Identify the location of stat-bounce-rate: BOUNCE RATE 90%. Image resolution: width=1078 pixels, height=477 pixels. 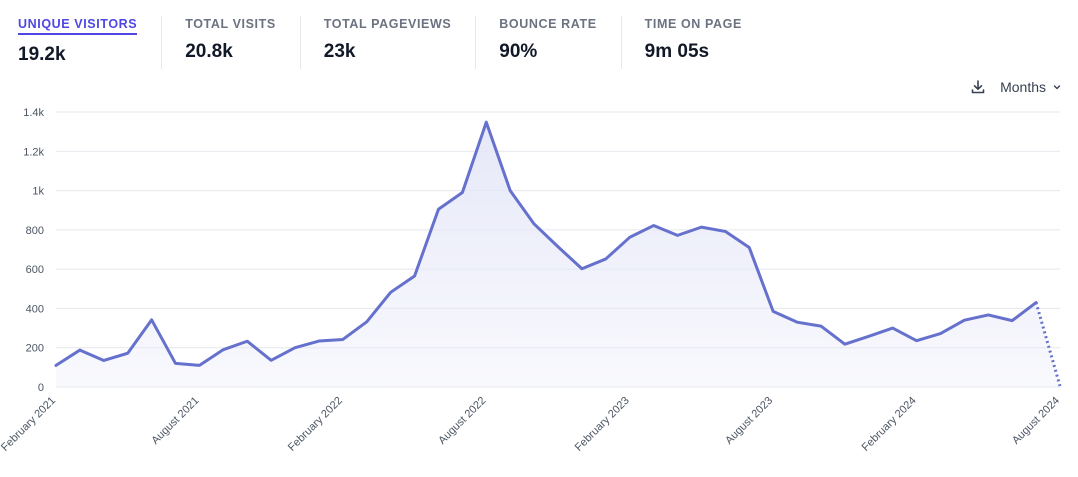
(547, 36).